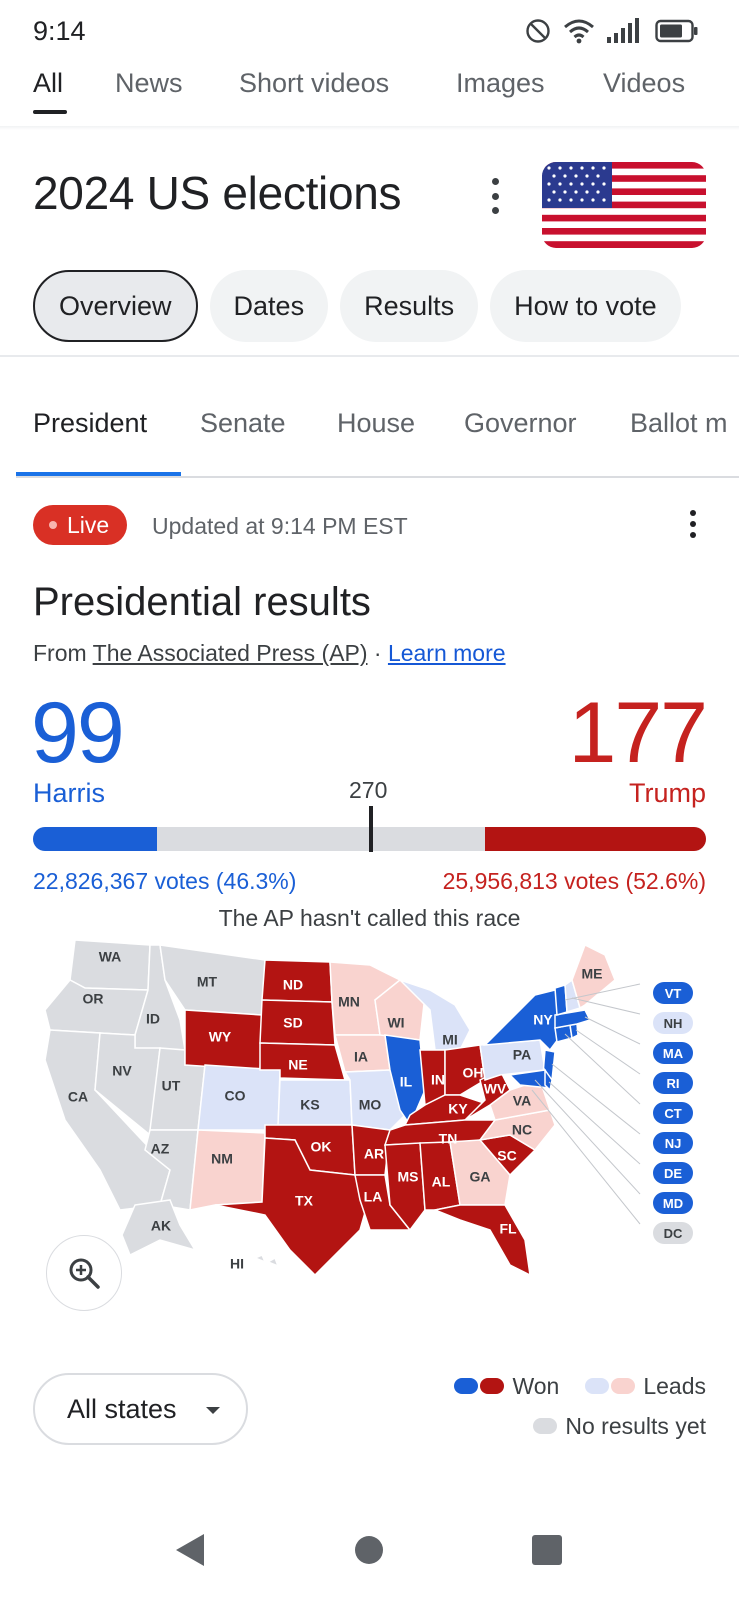 This screenshot has width=739, height=1600. What do you see at coordinates (235, 1096) in the screenshot?
I see `state-label-co: CO` at bounding box center [235, 1096].